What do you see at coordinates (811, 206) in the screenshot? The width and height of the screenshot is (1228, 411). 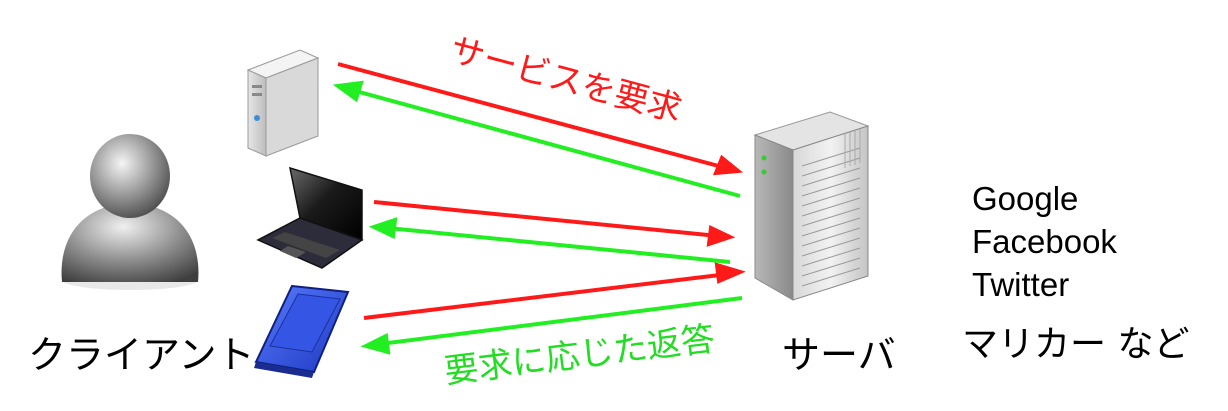 I see `server-icon` at bounding box center [811, 206].